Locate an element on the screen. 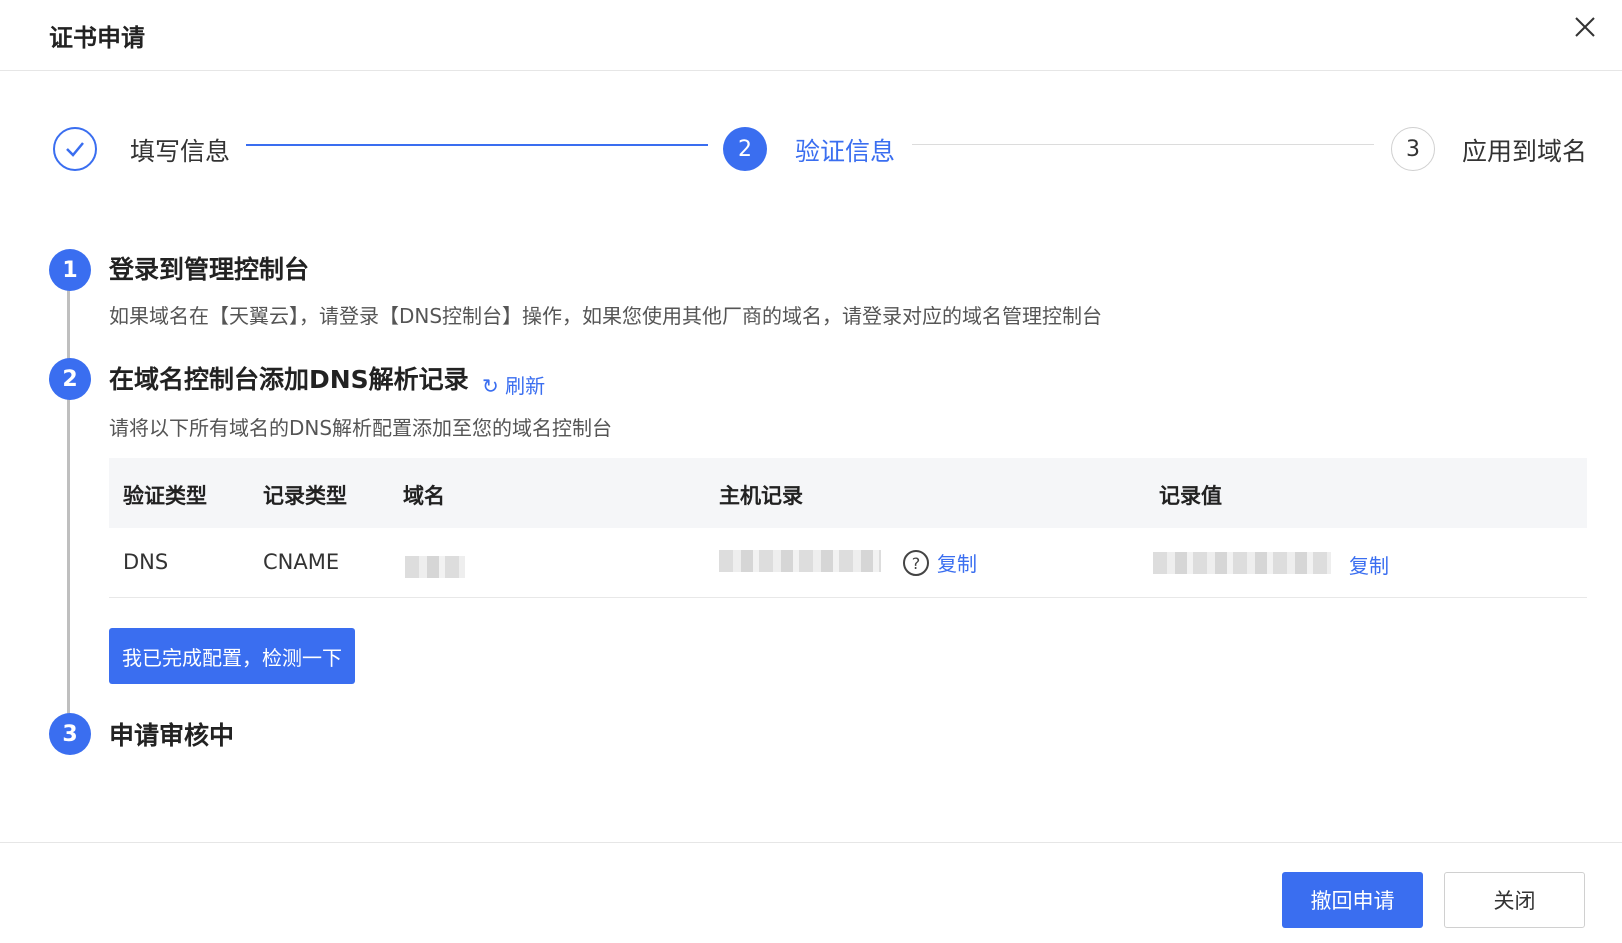 Image resolution: width=1622 pixels, height=943 pixels. col-record-type: 记录类型 is located at coordinates (305, 496).